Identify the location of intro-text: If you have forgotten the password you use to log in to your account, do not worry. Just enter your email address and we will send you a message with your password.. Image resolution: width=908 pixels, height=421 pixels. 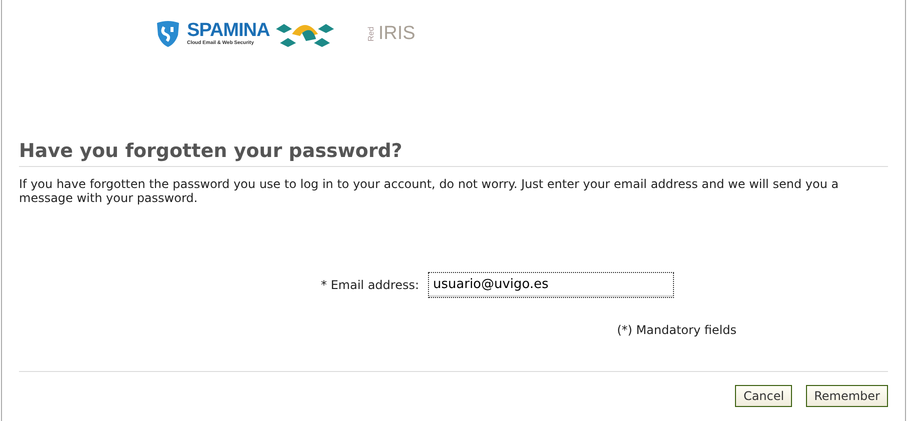
(429, 190).